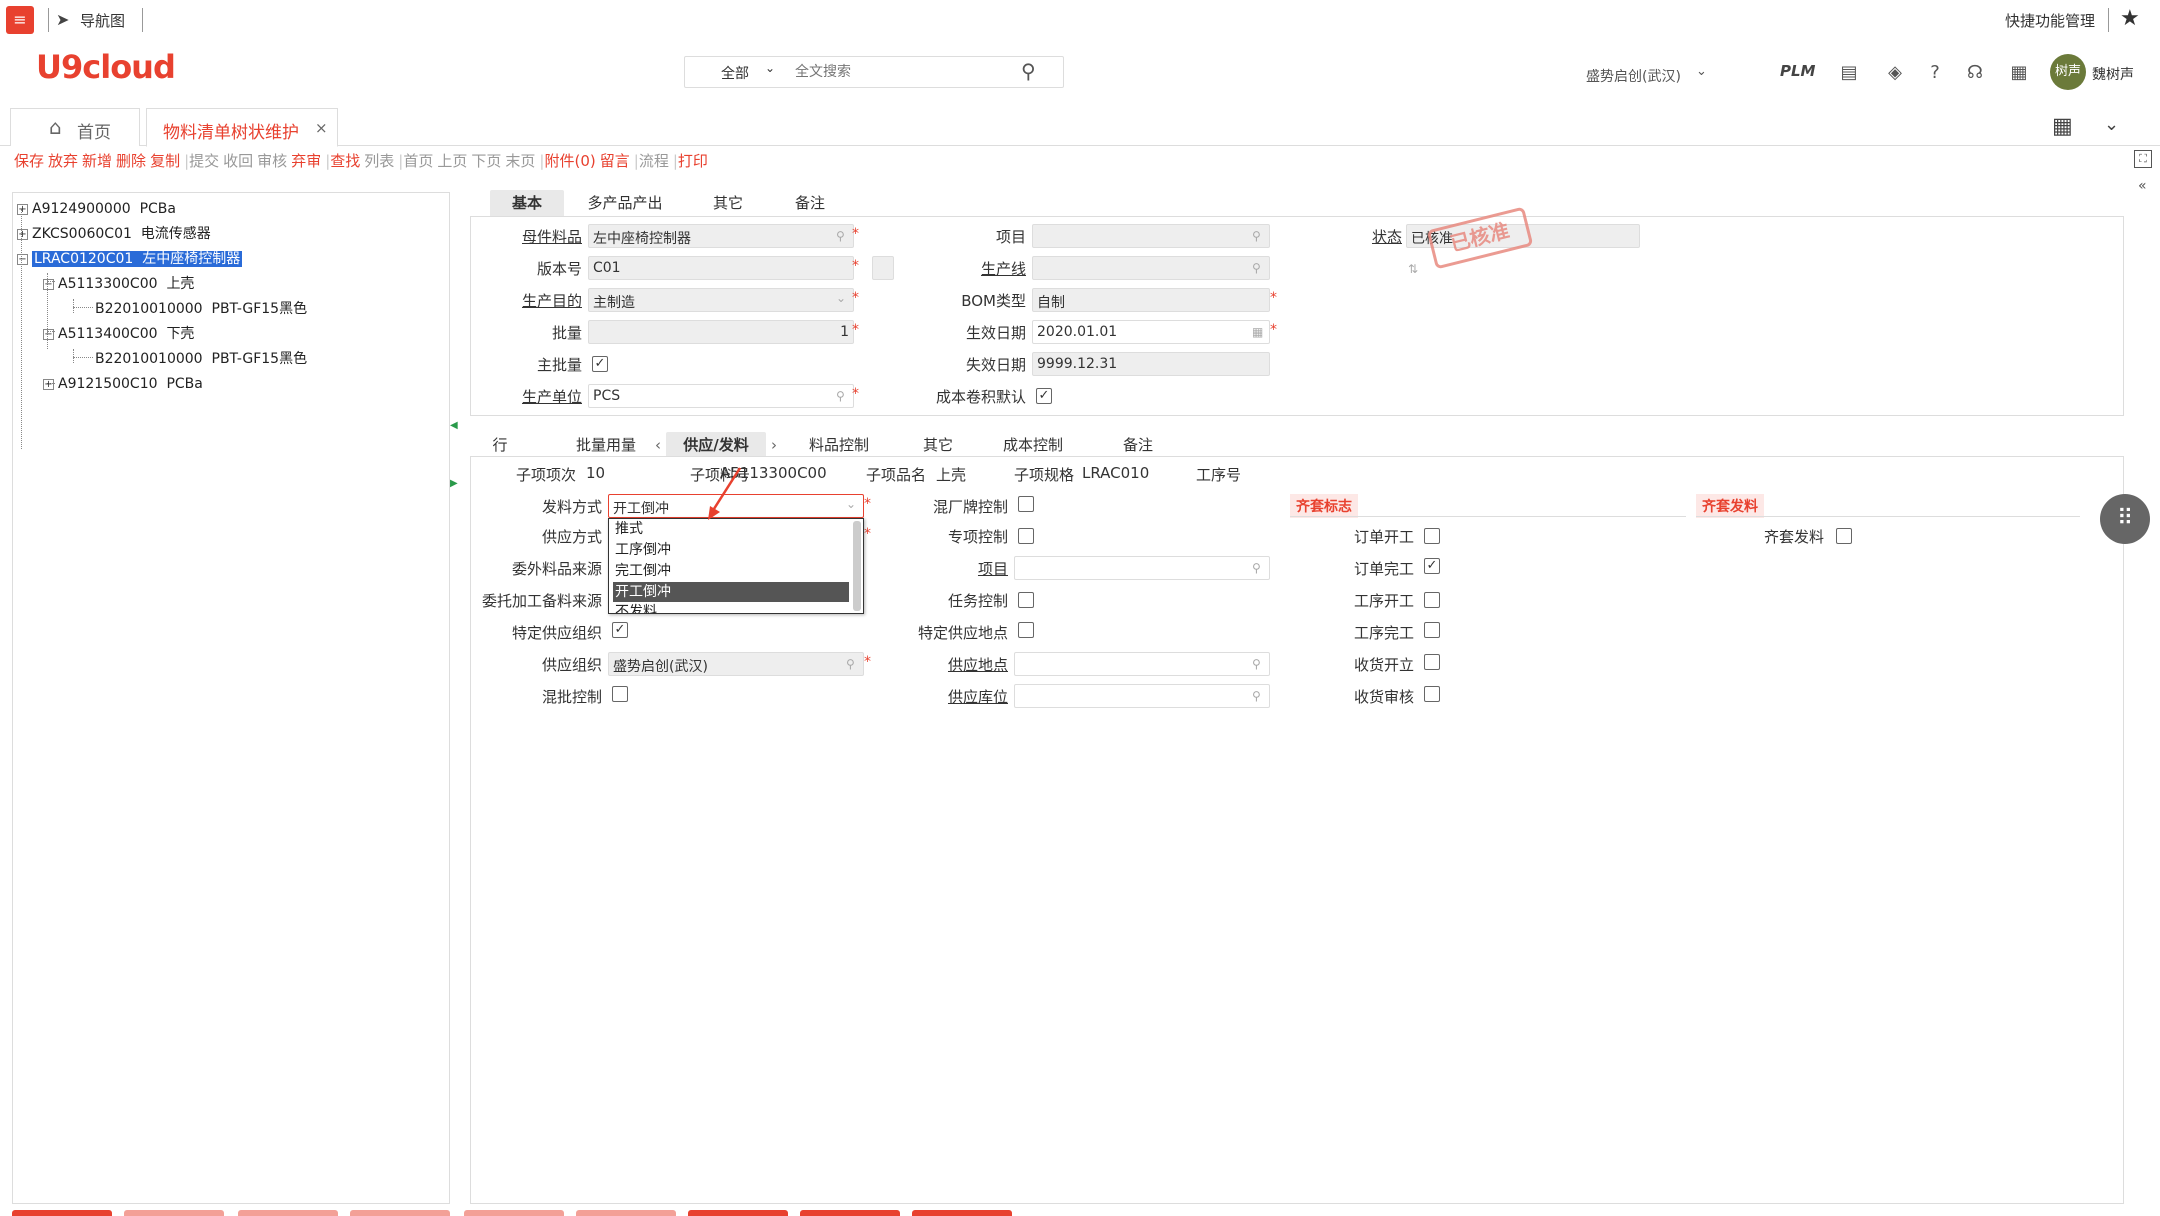 Image resolution: width=2160 pixels, height=1216 pixels. What do you see at coordinates (96, 209) in the screenshot?
I see `tree-node: + A9124900000 PCBa` at bounding box center [96, 209].